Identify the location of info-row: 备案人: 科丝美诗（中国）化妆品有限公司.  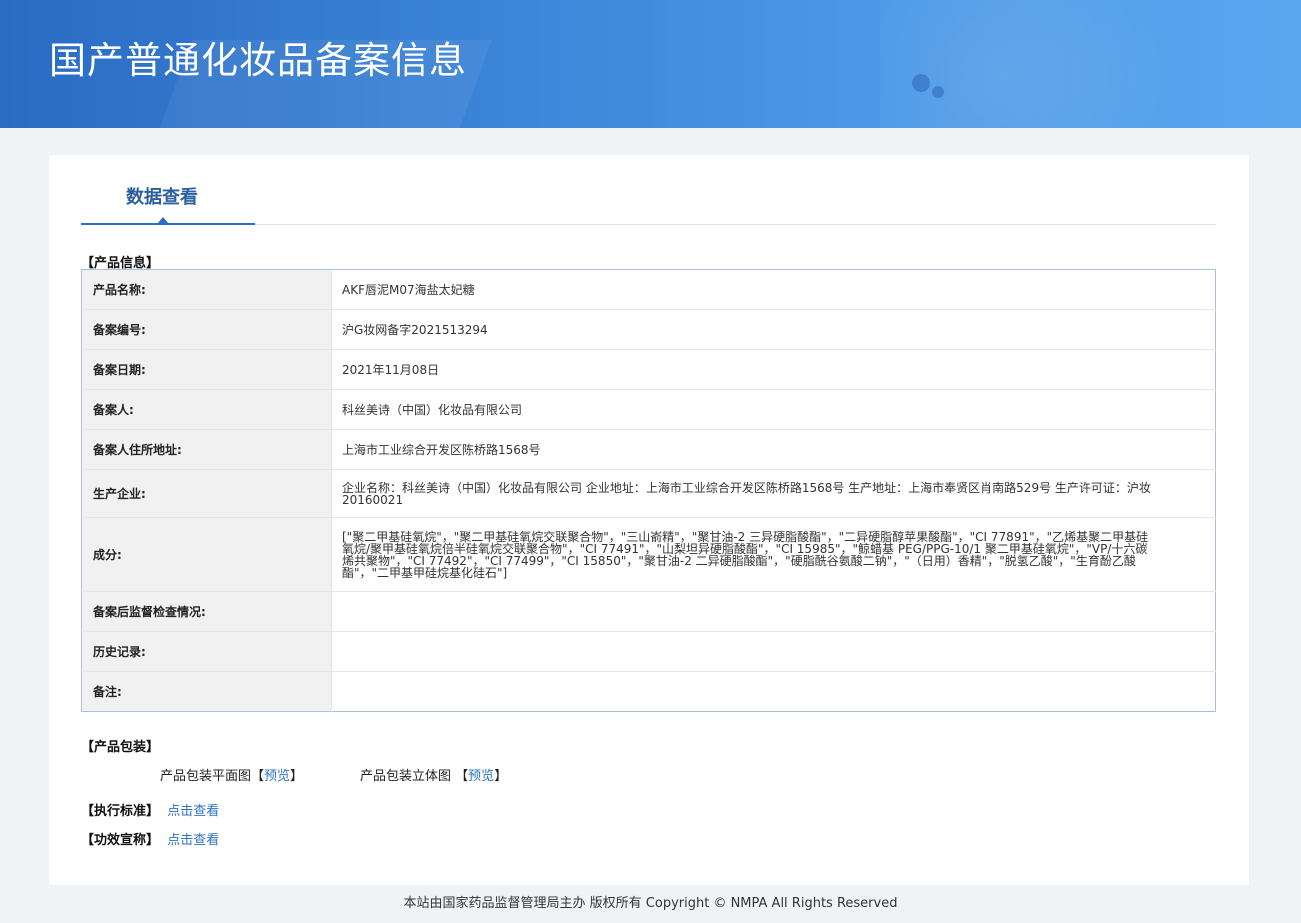
(648, 409).